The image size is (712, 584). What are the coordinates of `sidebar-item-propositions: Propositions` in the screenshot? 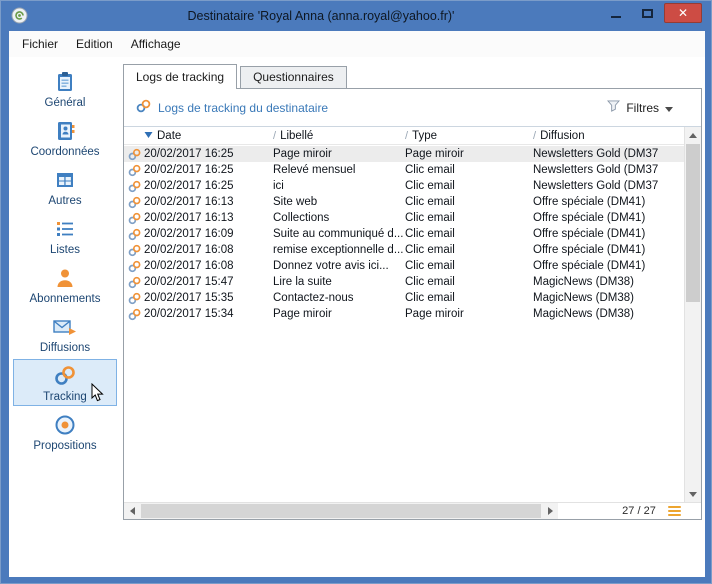 It's located at (65, 431).